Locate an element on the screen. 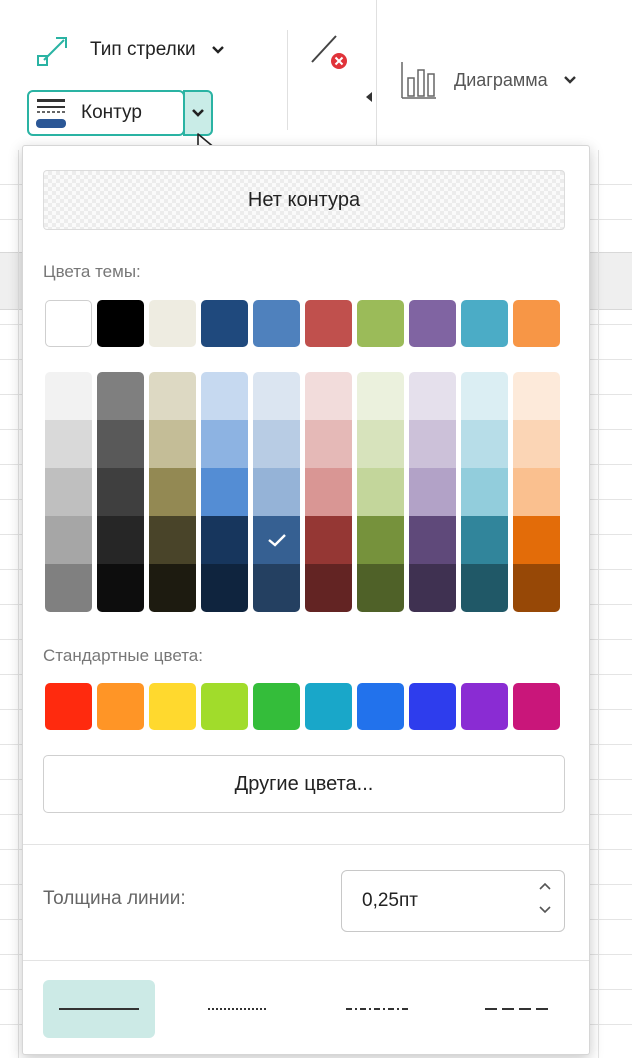 Image resolution: width=632 pixels, height=1058 pixels. spin-buttons is located at coordinates (545, 898).